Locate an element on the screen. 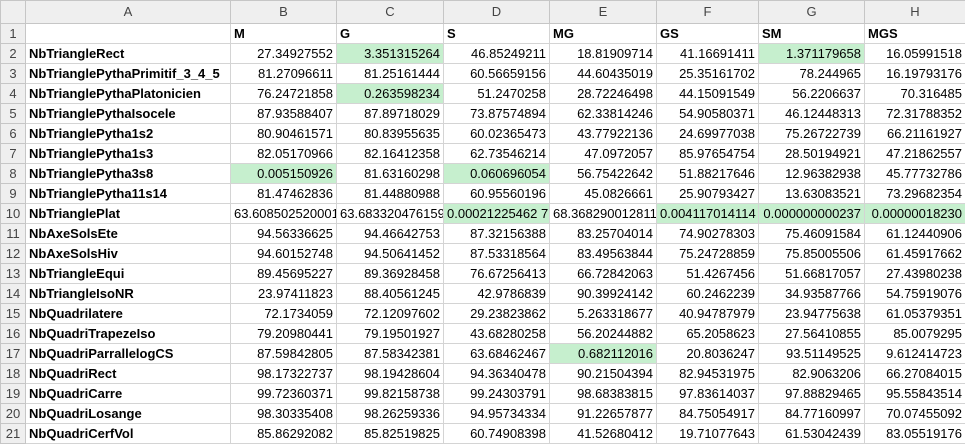 The image size is (965, 446). value-cell: 87.93588407 is located at coordinates (283, 113).